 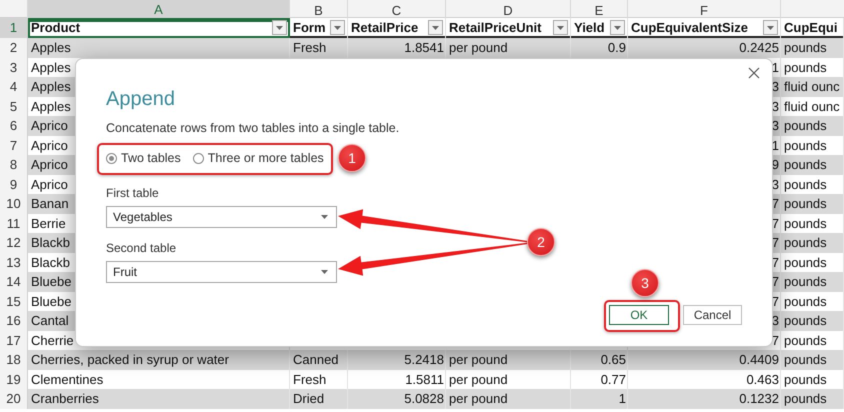 What do you see at coordinates (639, 315) in the screenshot?
I see `ok-button: OK` at bounding box center [639, 315].